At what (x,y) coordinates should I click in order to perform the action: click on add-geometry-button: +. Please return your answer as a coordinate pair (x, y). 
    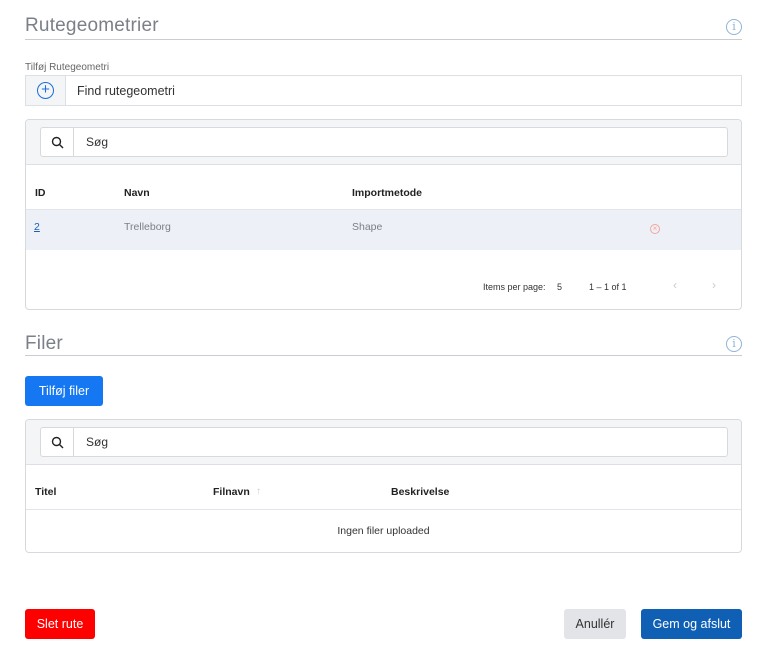
    Looking at the image, I should click on (46, 90).